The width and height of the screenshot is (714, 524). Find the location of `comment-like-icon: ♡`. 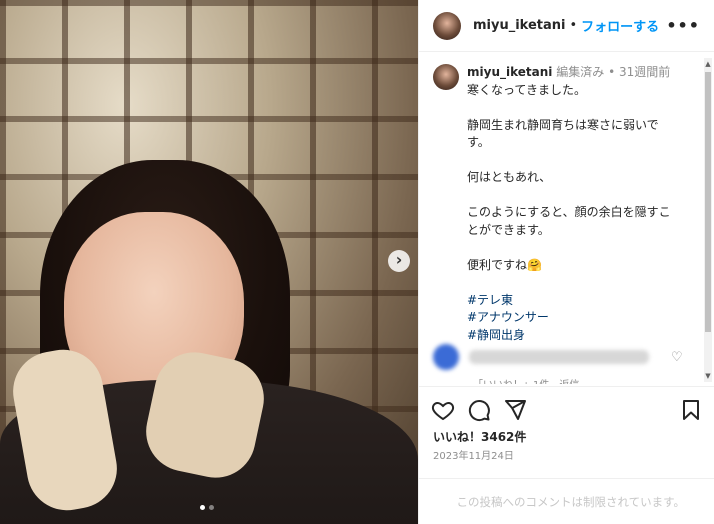

comment-like-icon: ♡ is located at coordinates (677, 357).